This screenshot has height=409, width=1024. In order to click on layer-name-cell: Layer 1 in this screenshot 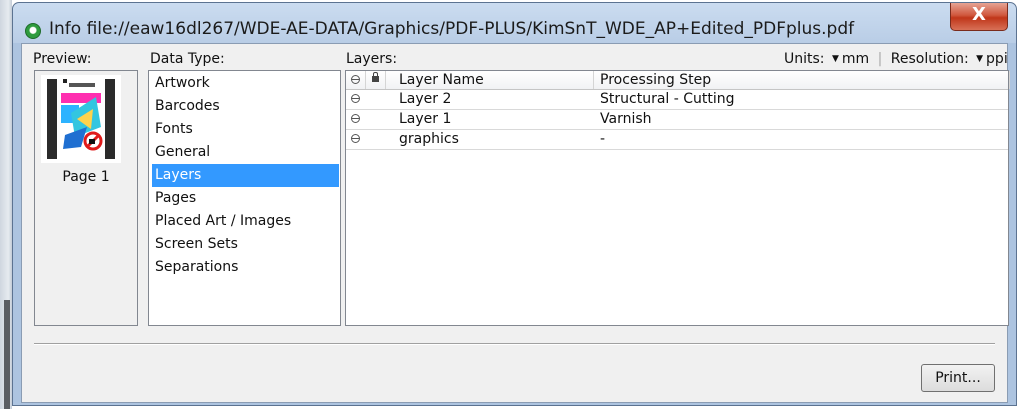, I will do `click(425, 119)`.